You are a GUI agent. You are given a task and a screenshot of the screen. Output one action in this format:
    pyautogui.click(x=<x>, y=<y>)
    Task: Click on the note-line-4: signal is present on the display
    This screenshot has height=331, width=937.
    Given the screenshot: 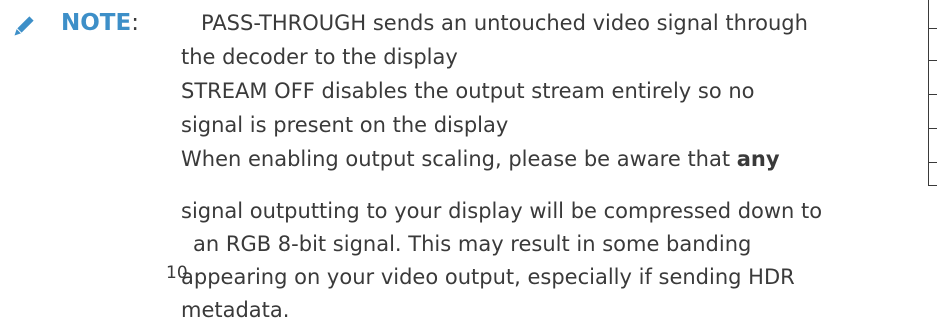 What is the action you would take?
    pyautogui.click(x=345, y=125)
    